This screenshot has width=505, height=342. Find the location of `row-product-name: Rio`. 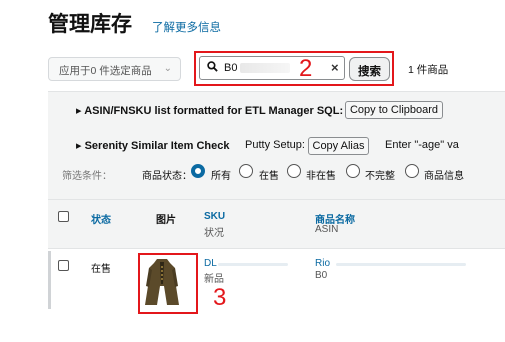

row-product-name: Rio is located at coordinates (322, 263).